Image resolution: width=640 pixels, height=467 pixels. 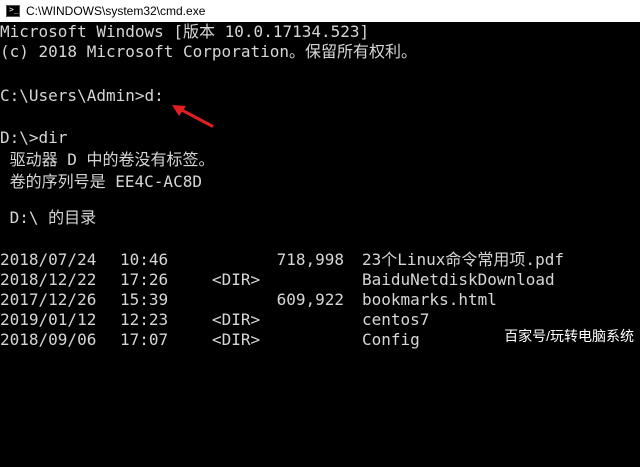 What do you see at coordinates (144, 259) in the screenshot?
I see `entry-time: 10:46` at bounding box center [144, 259].